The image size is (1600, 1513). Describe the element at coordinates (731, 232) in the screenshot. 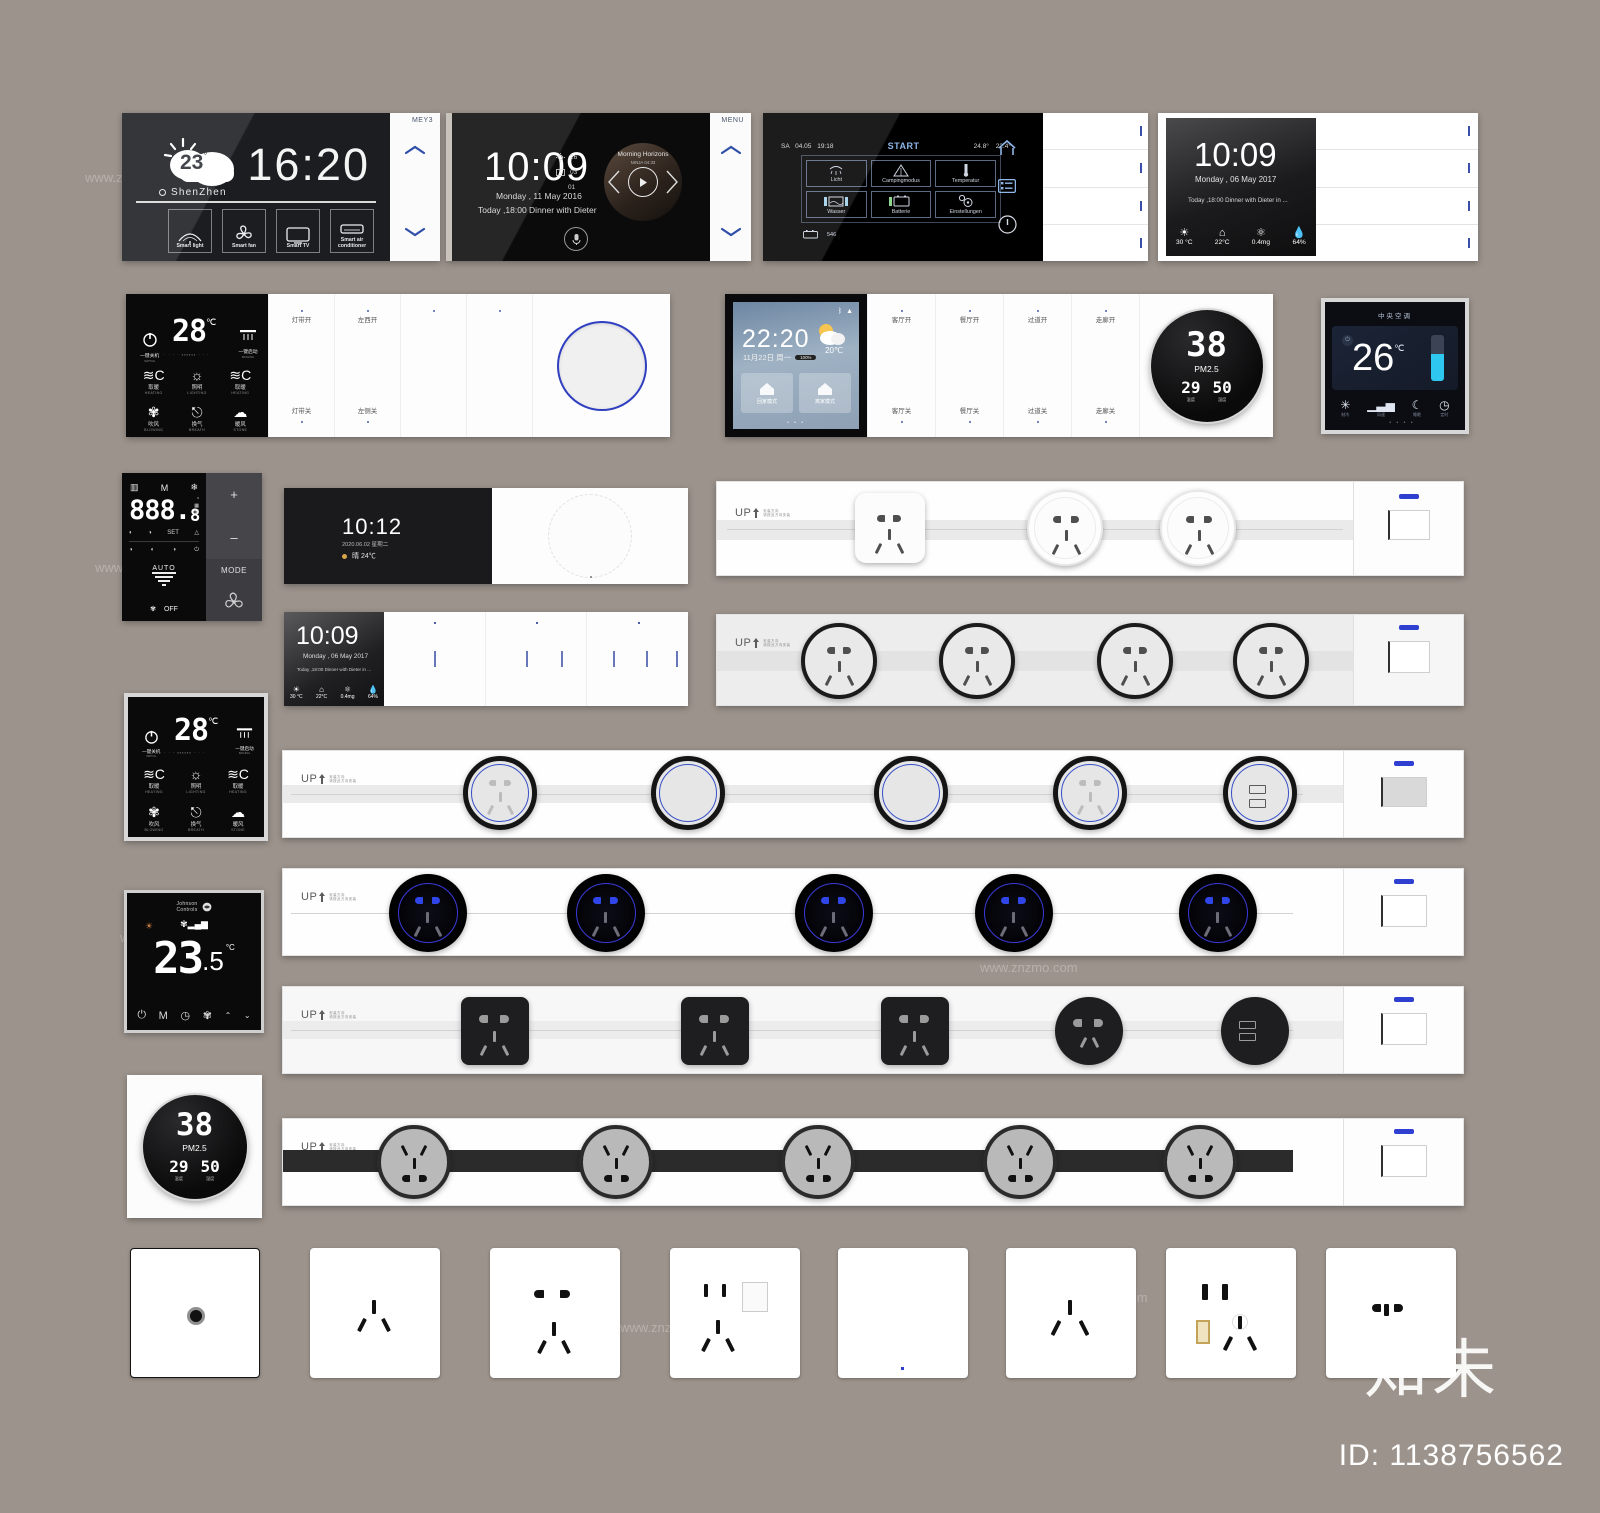

I see `chevron-down-icon` at that location.